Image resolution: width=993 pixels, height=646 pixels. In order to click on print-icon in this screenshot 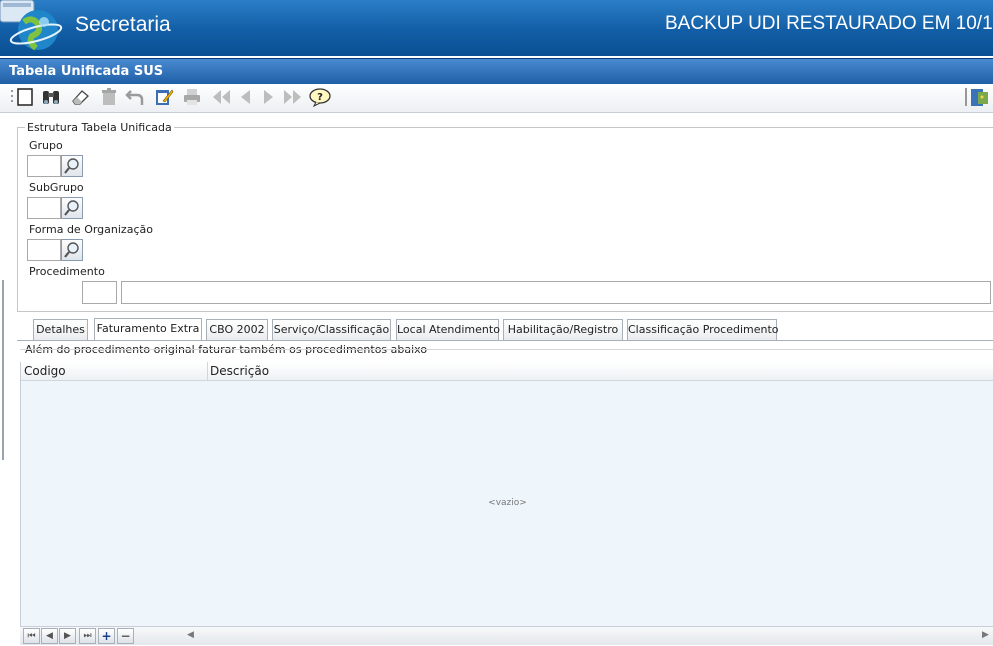, I will do `click(192, 97)`.